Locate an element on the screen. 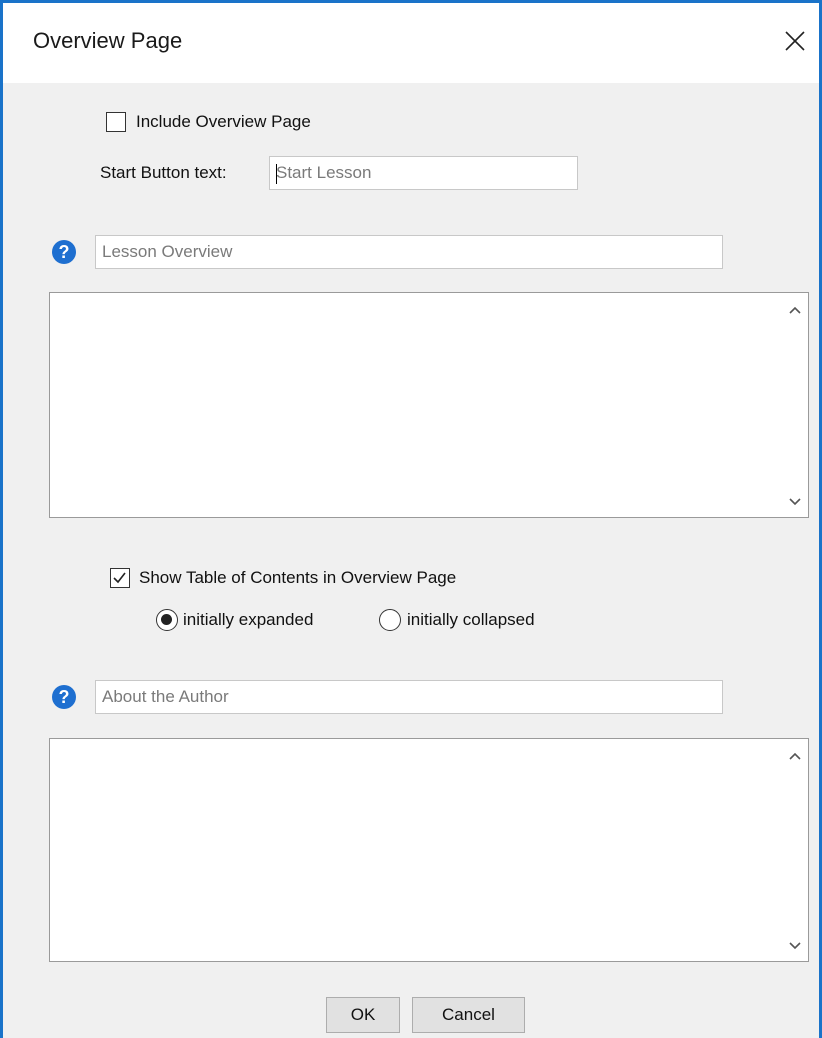 This screenshot has width=822, height=1038. include-overview-label: Include Overview Page is located at coordinates (223, 121).